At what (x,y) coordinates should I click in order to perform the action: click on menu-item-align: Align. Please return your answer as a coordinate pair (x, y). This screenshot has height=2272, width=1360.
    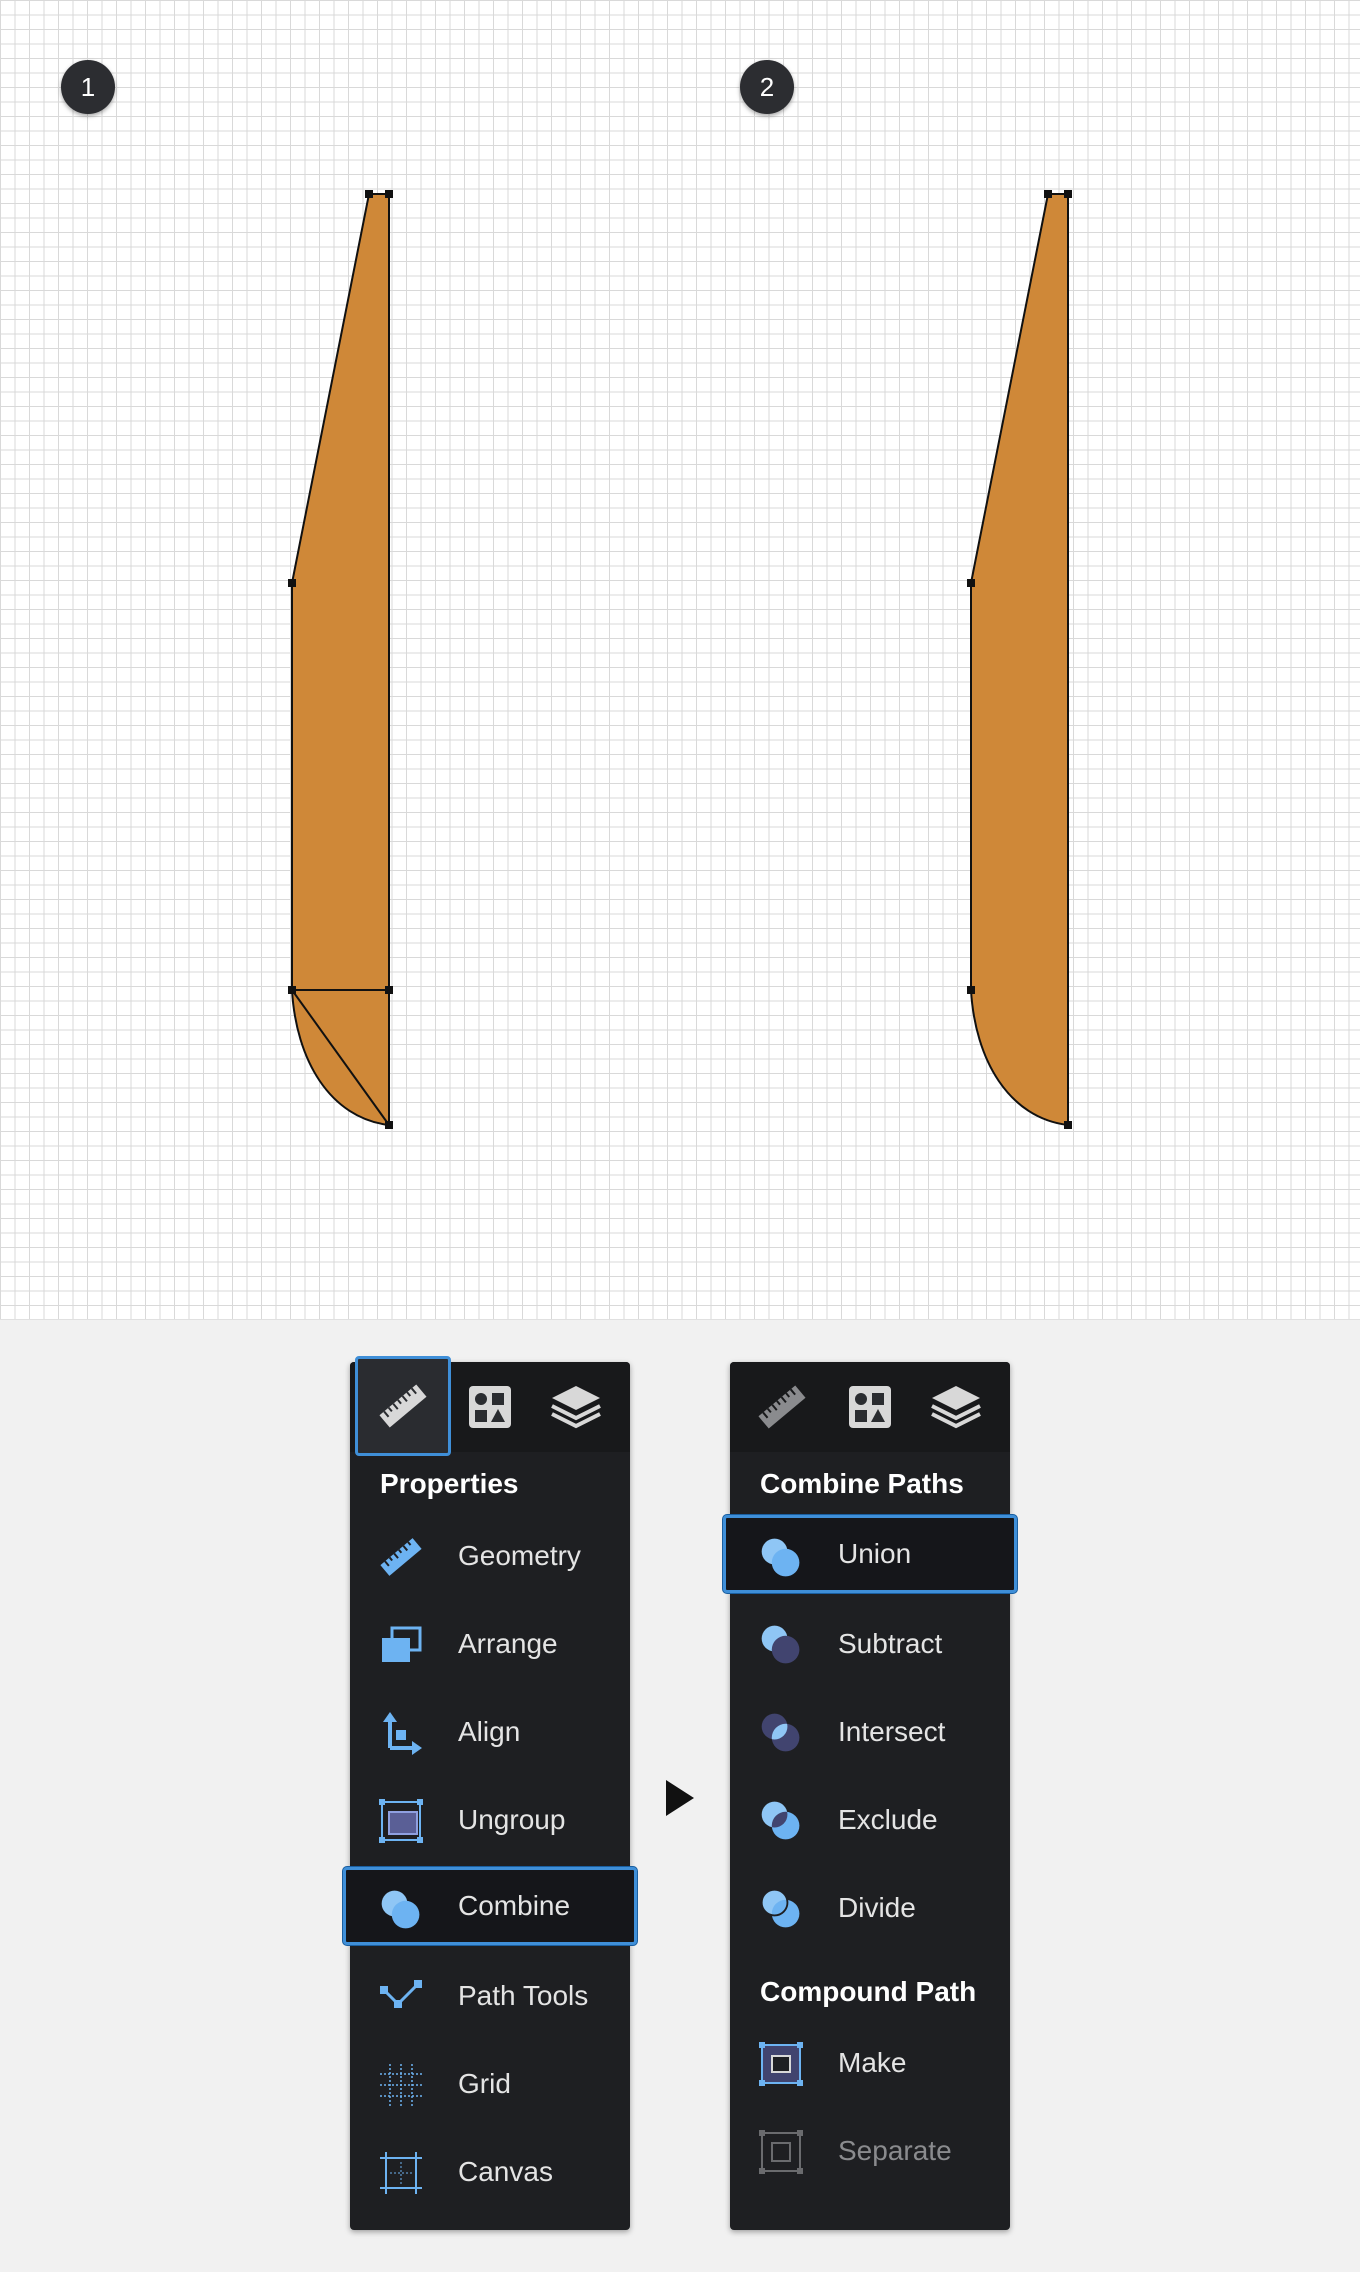
    Looking at the image, I should click on (490, 1732).